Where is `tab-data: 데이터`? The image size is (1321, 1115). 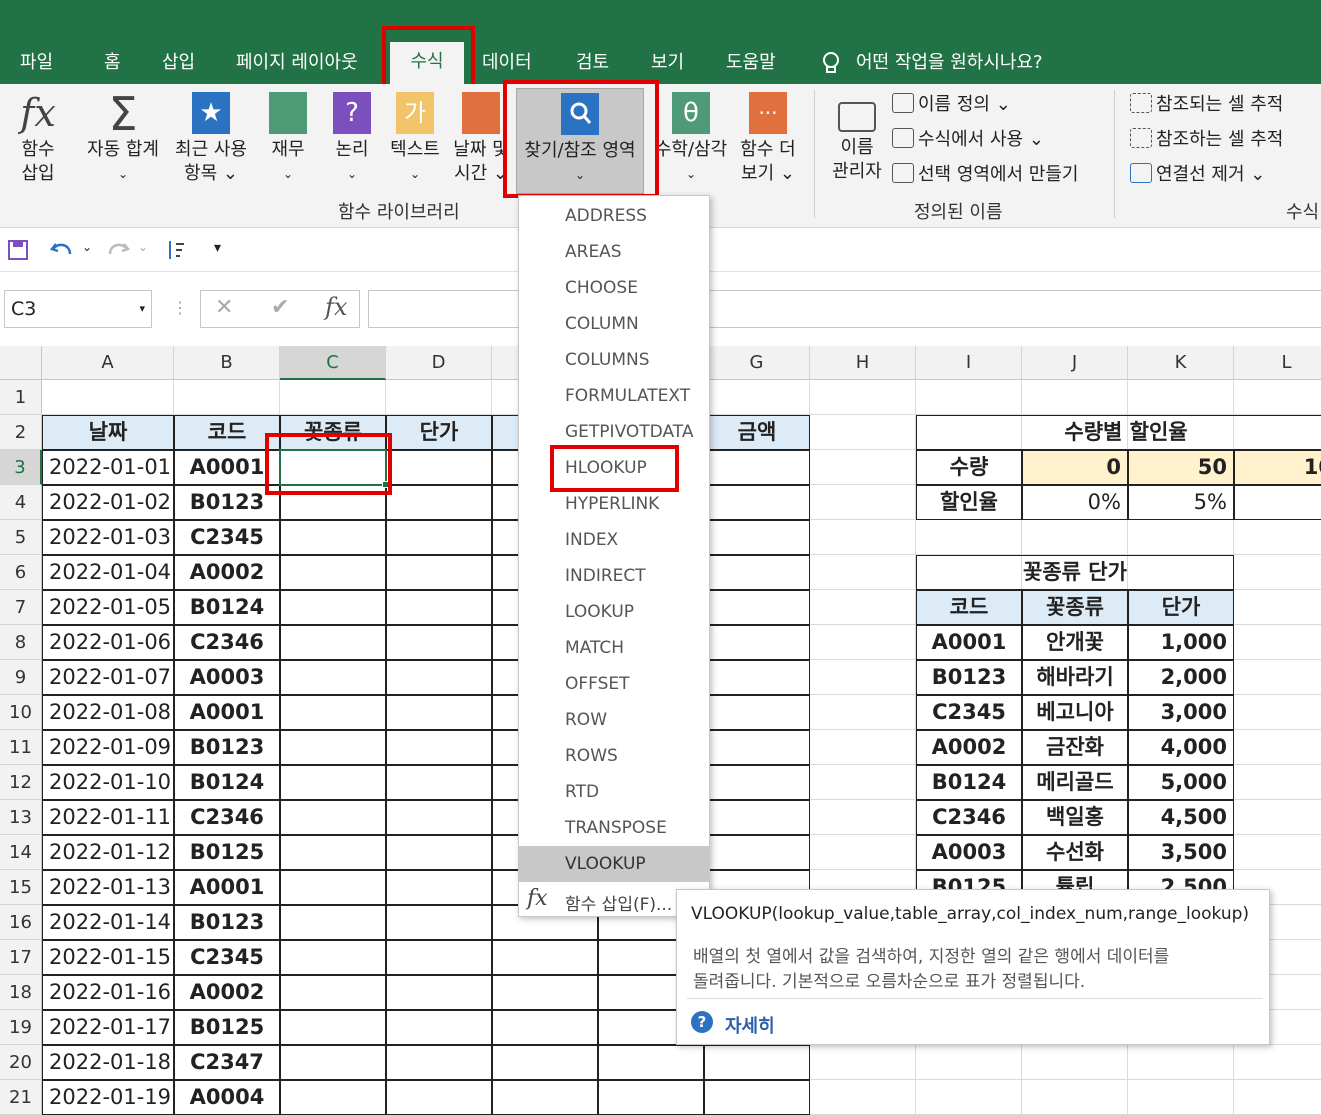 tab-data: 데이터 is located at coordinates (507, 63).